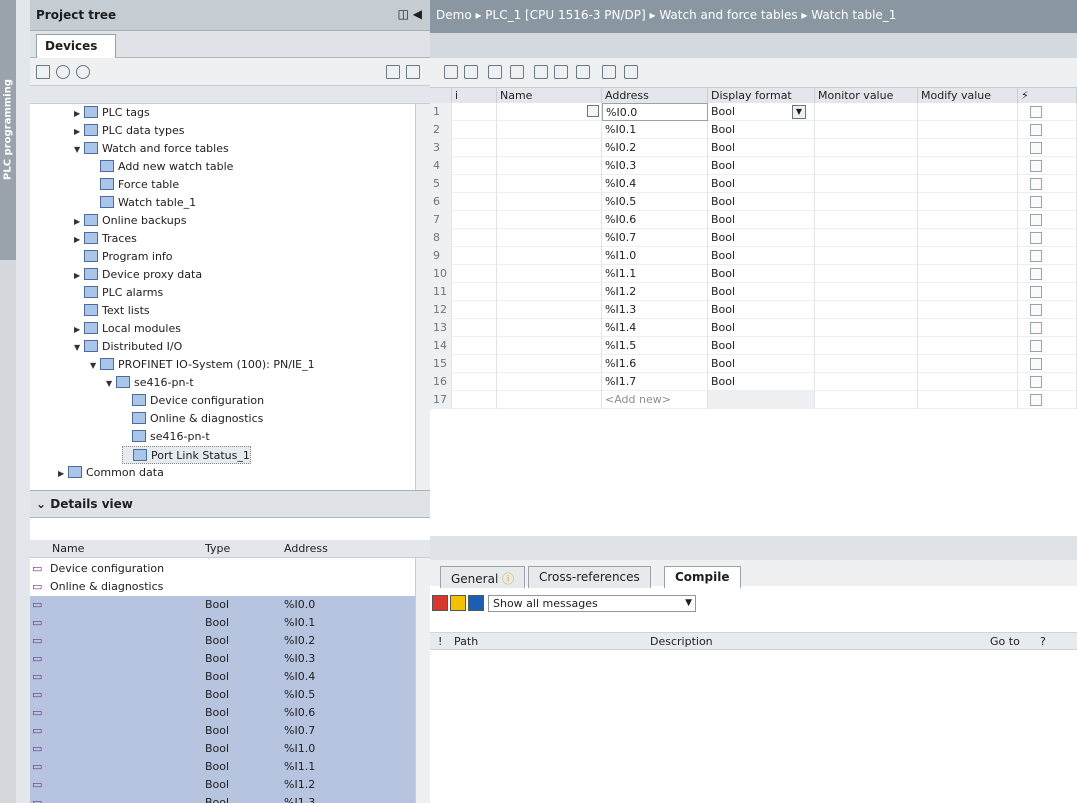 This screenshot has width=1077, height=803. What do you see at coordinates (202, 365) in the screenshot?
I see `tree-item: ▼ PROFINET IO-System (100): PN/IE_1` at bounding box center [202, 365].